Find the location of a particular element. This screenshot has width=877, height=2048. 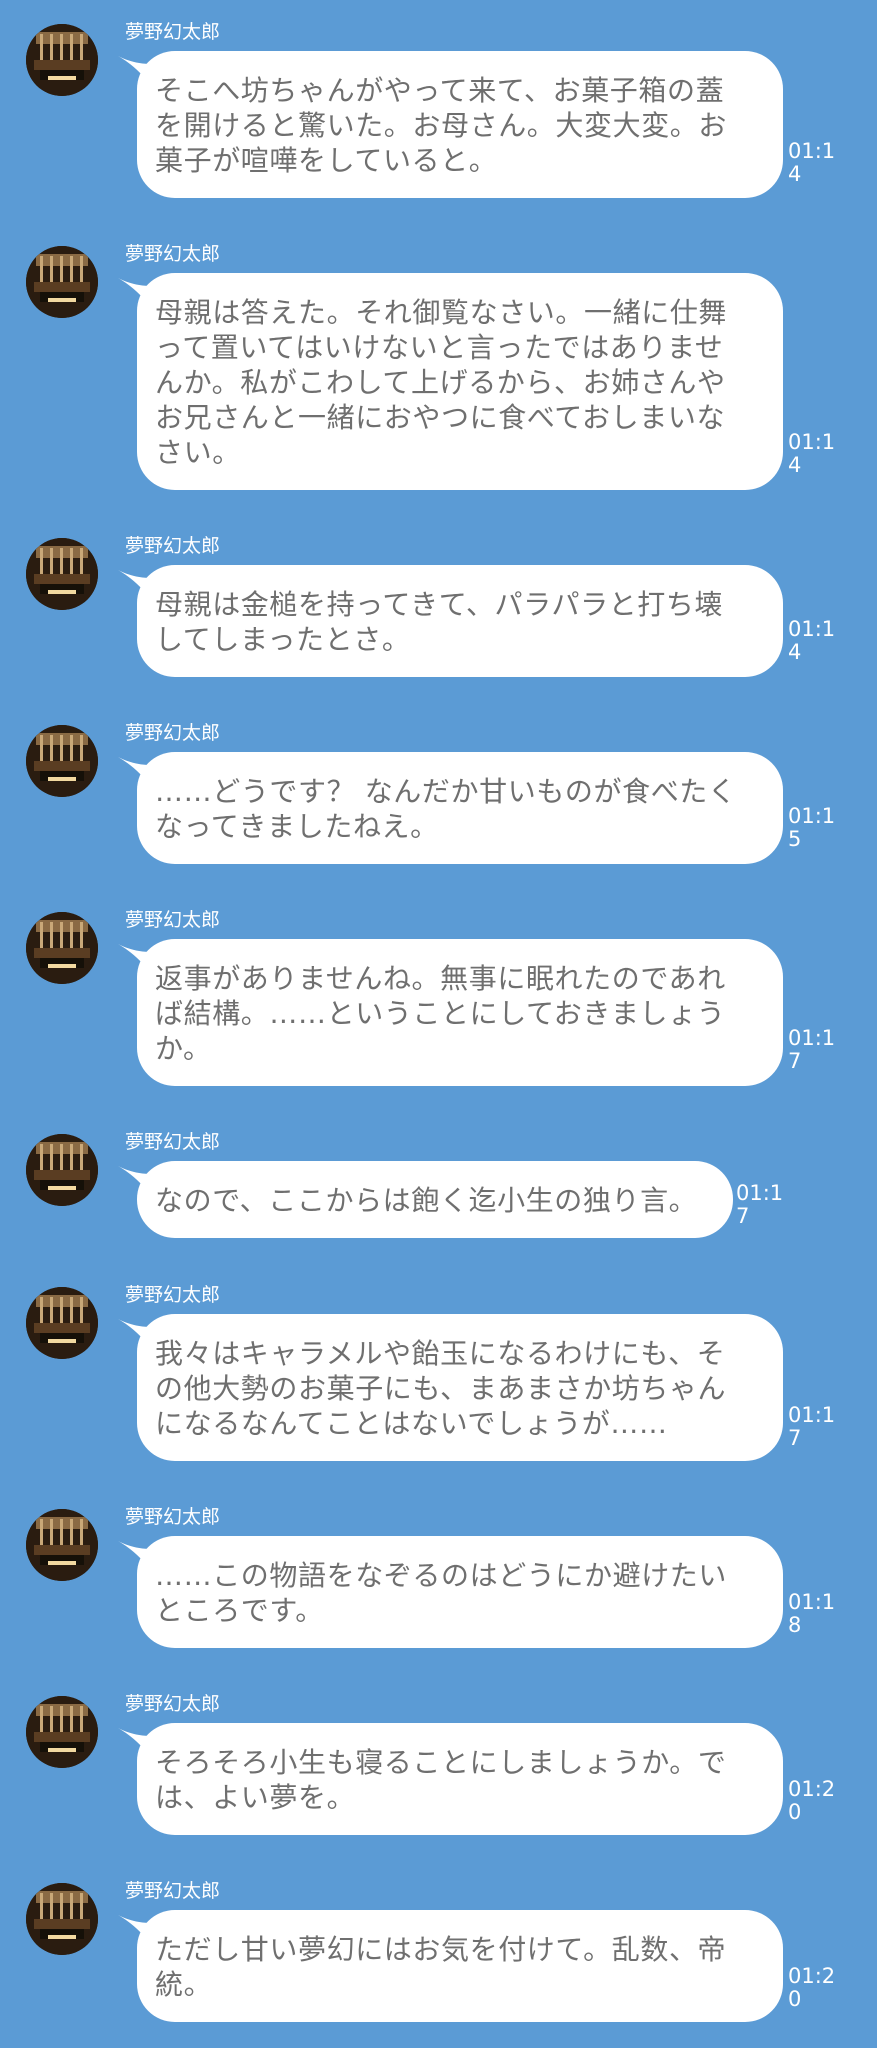

message-bubble: ただし甘い夢幻にはお気を付けて。乱数、帝統。 is located at coordinates (460, 1966).